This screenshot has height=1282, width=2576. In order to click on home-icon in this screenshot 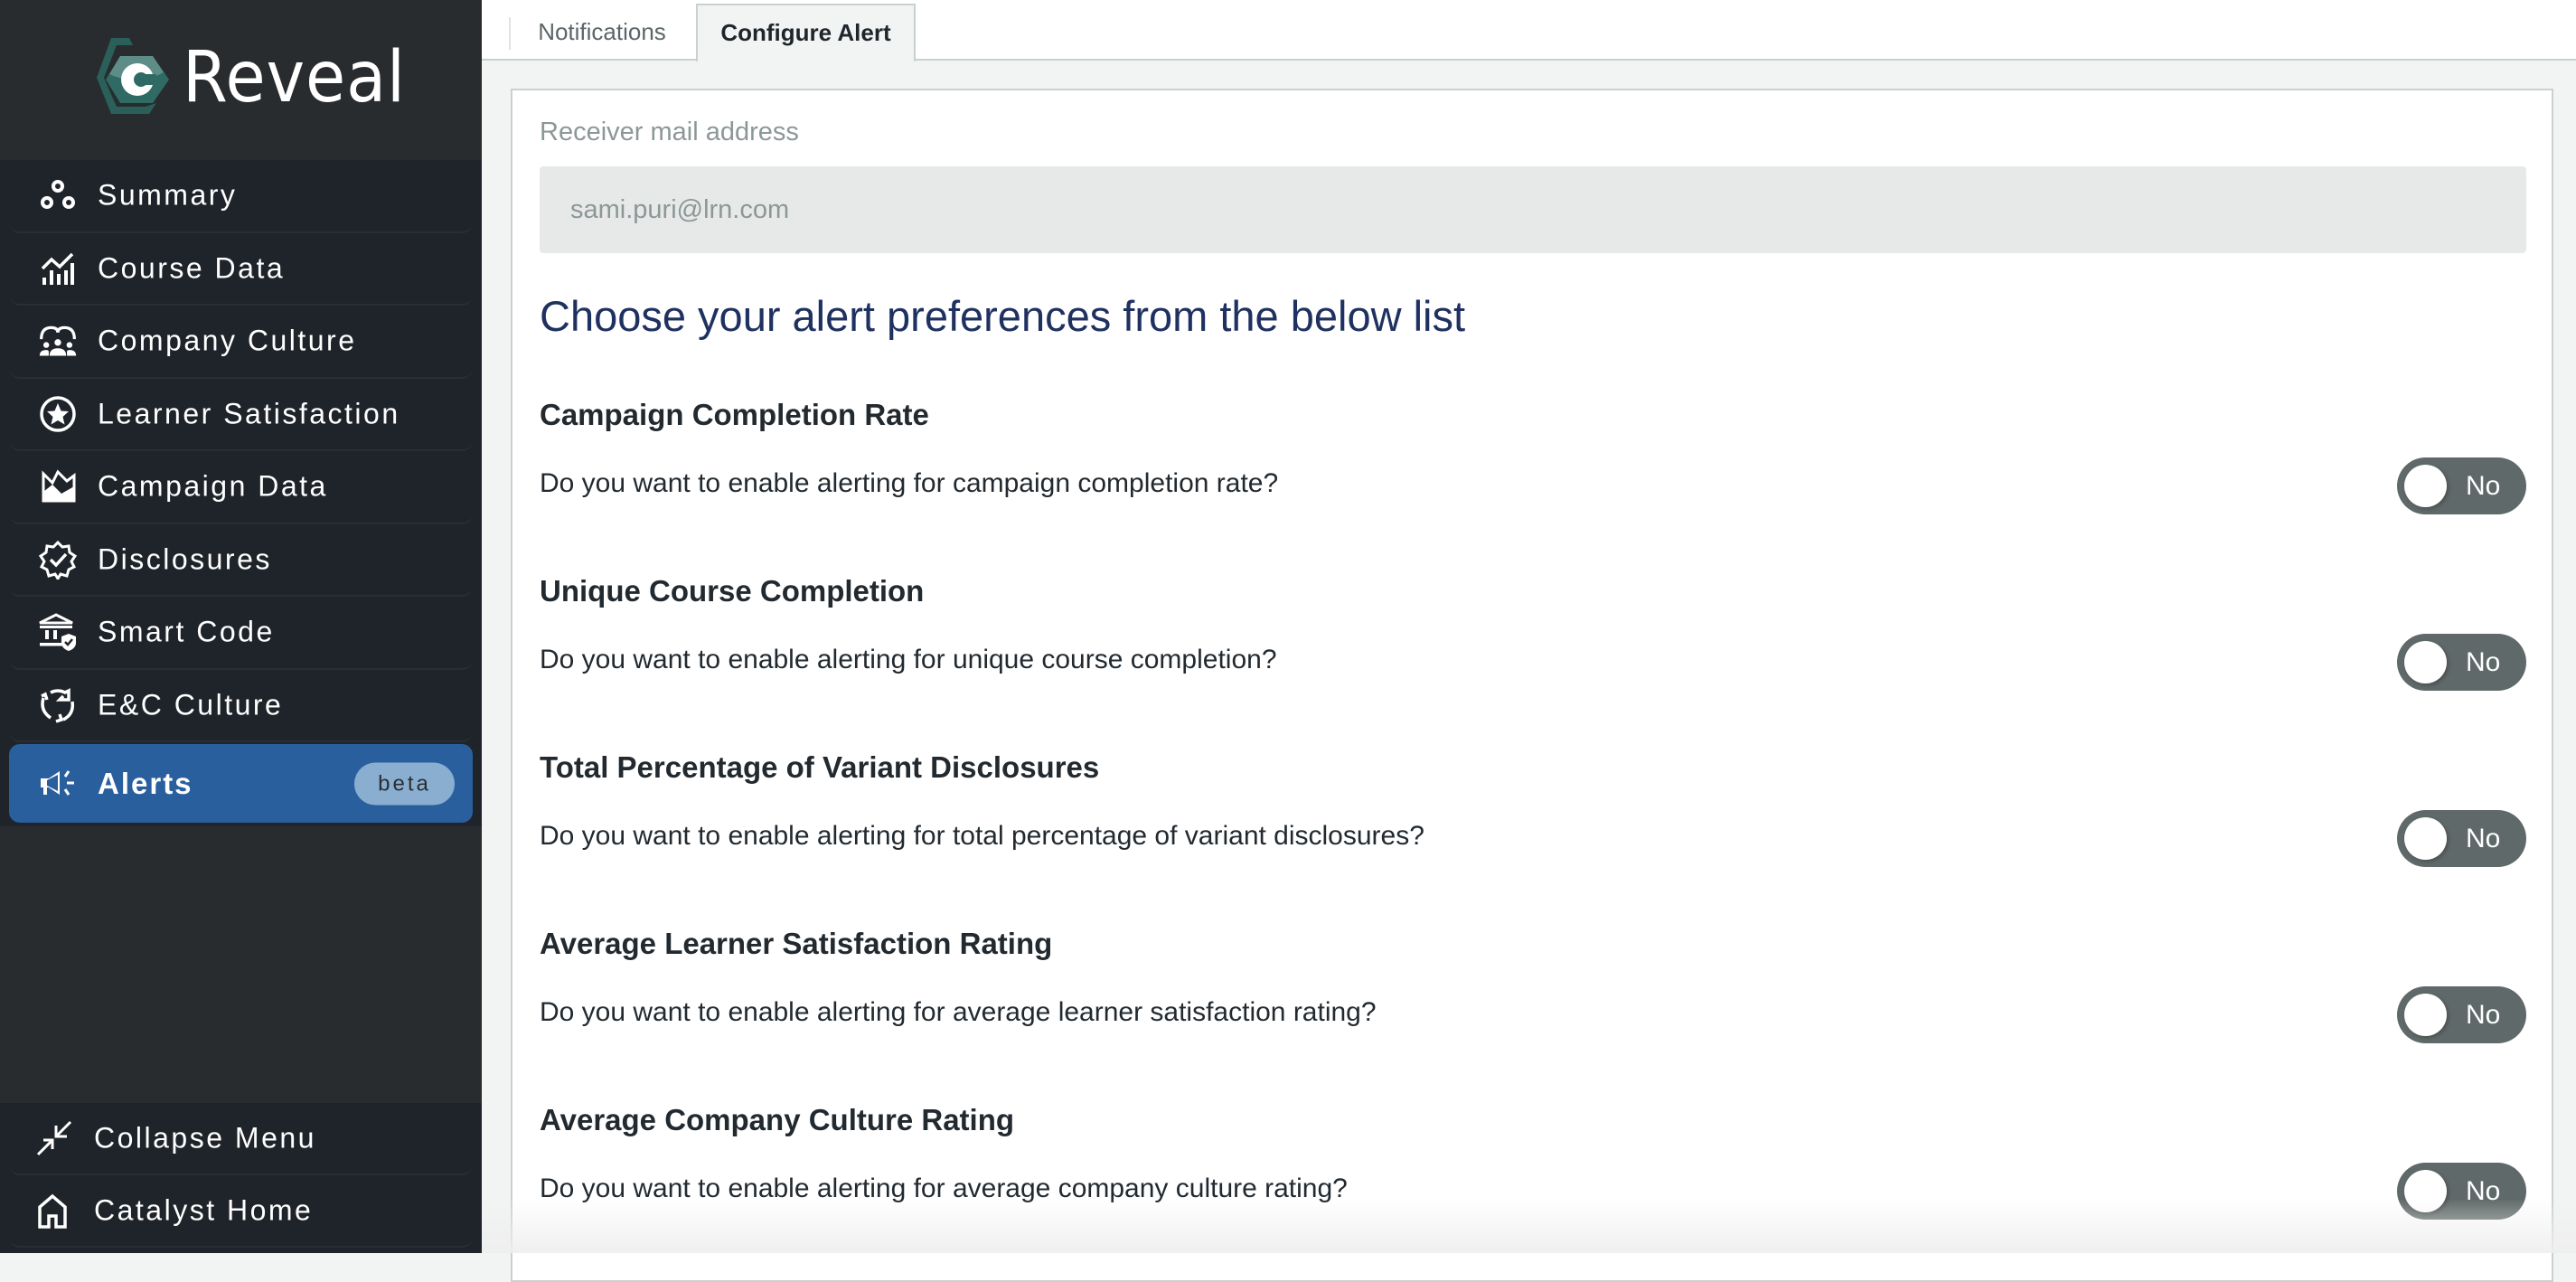, I will do `click(53, 1211)`.